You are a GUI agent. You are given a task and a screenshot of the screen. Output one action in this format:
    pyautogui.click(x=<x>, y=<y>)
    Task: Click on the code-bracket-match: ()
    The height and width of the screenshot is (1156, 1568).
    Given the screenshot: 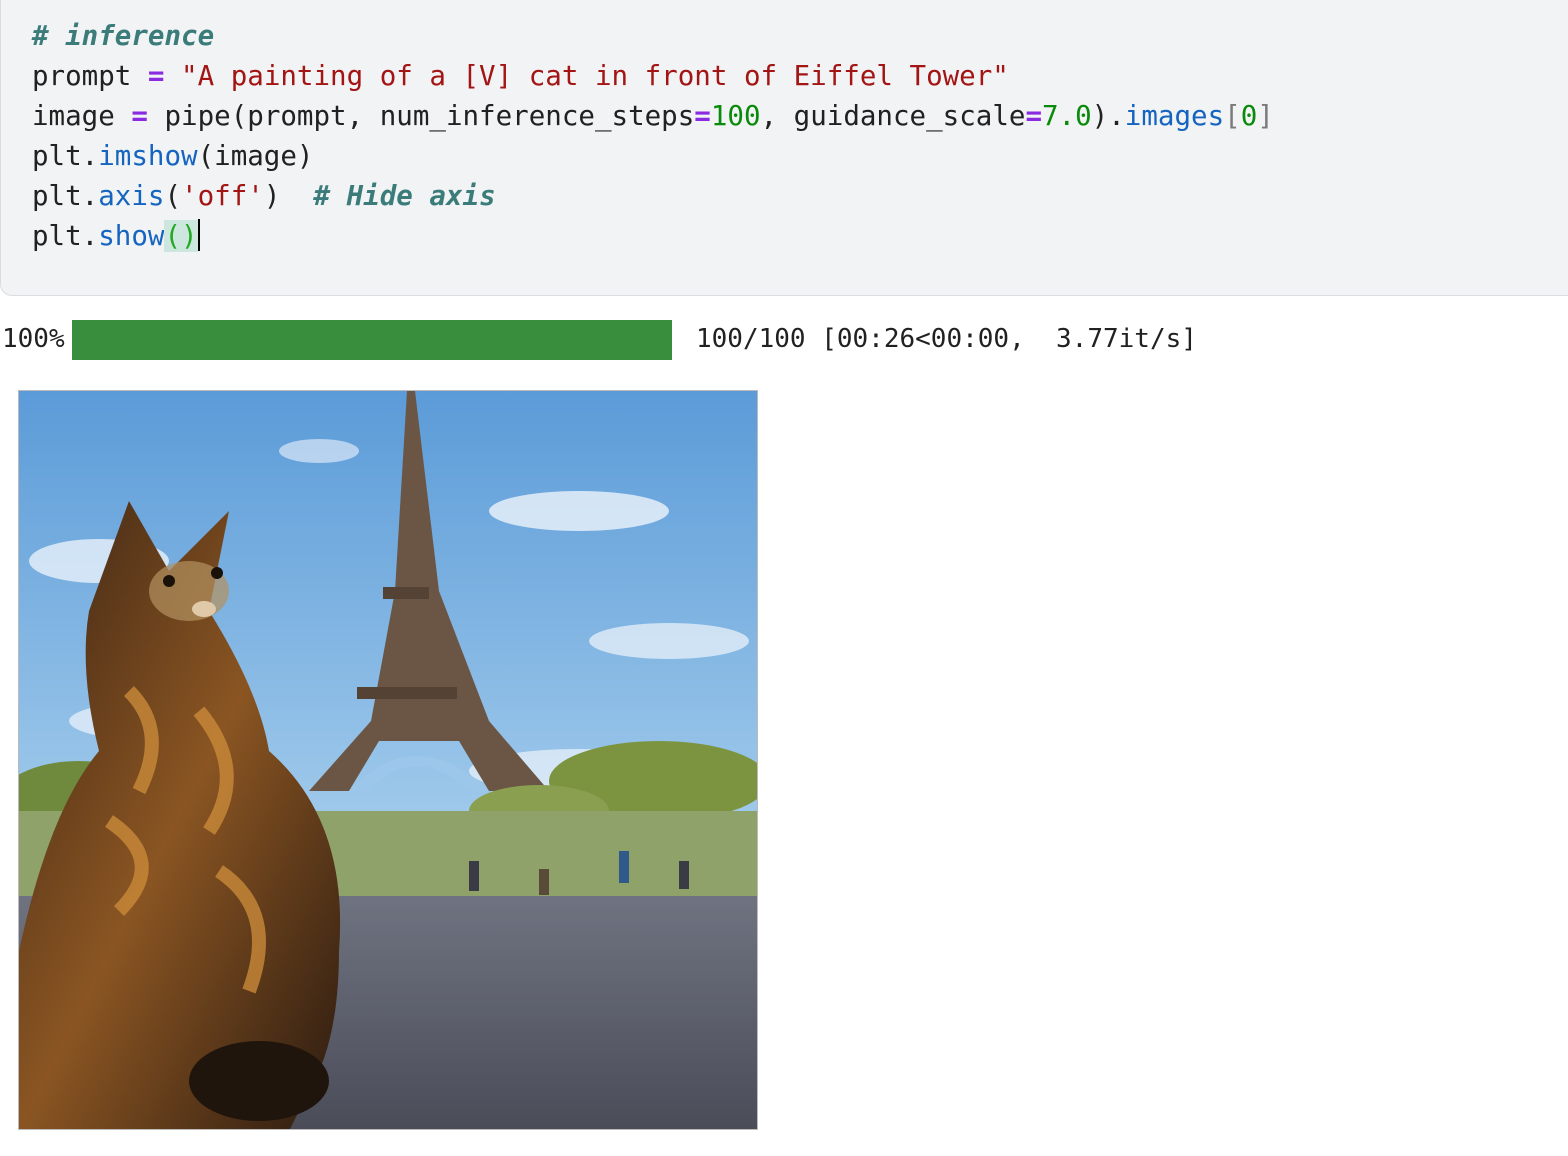 What is the action you would take?
    pyautogui.click(x=181, y=236)
    